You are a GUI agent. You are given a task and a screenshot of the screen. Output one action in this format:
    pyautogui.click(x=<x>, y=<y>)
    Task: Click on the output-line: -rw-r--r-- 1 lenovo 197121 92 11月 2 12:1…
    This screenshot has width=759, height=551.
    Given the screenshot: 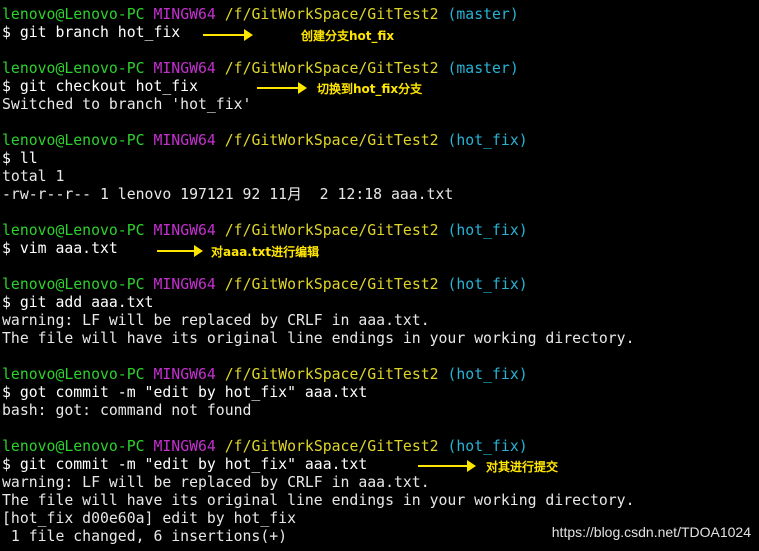 What is the action you would take?
    pyautogui.click(x=228, y=194)
    